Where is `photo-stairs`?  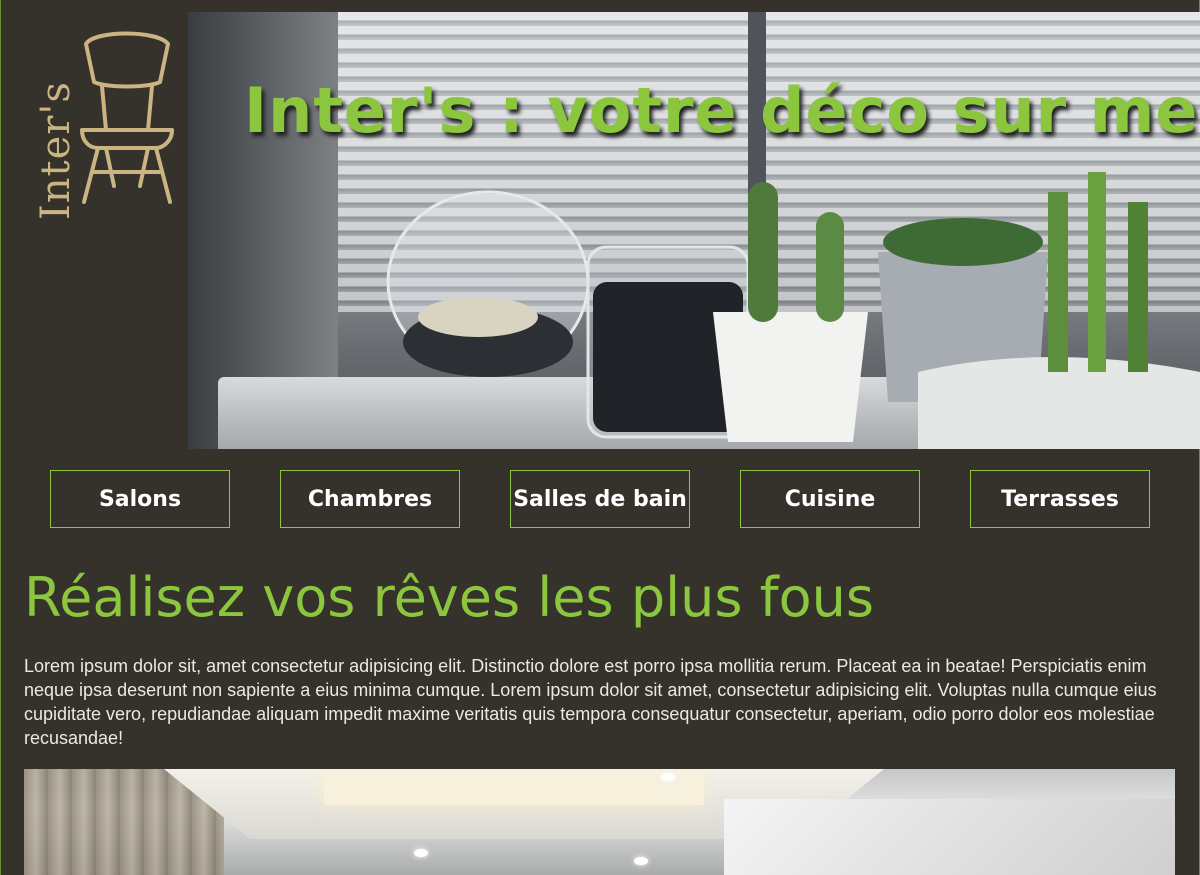
photo-stairs is located at coordinates (949, 837).